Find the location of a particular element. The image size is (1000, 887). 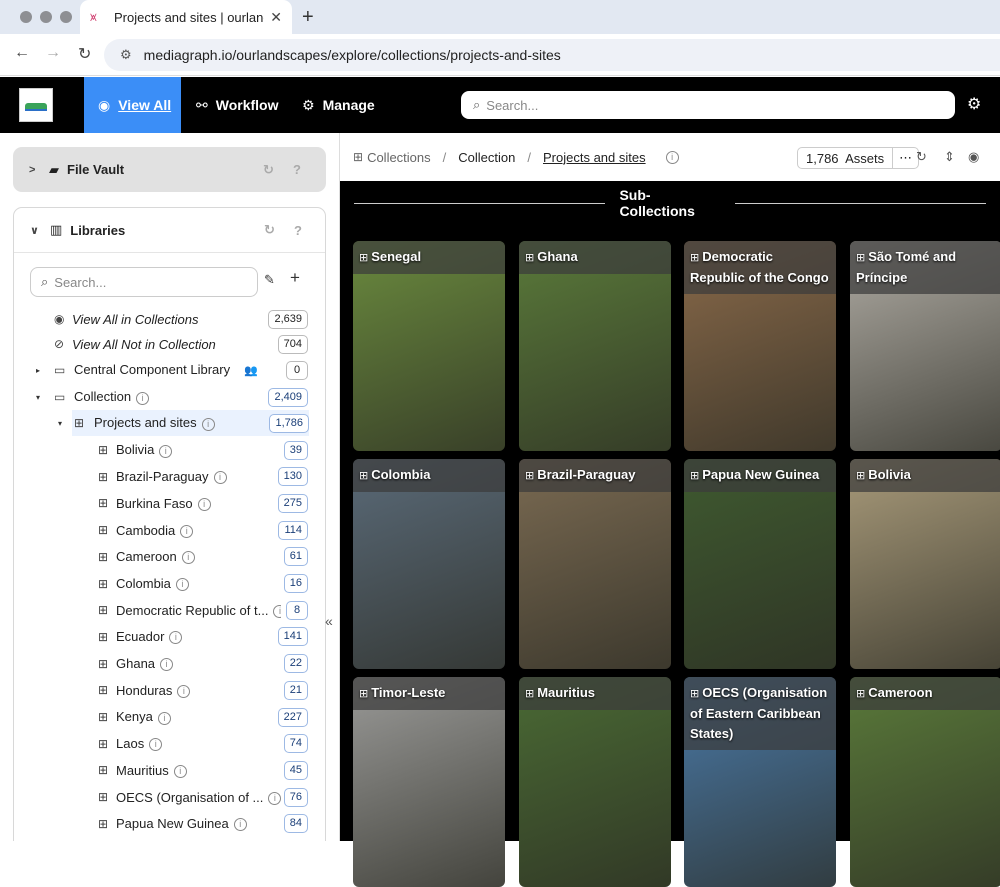

tree-row: ⊞ Ecuador i 141 is located at coordinates (169, 637).